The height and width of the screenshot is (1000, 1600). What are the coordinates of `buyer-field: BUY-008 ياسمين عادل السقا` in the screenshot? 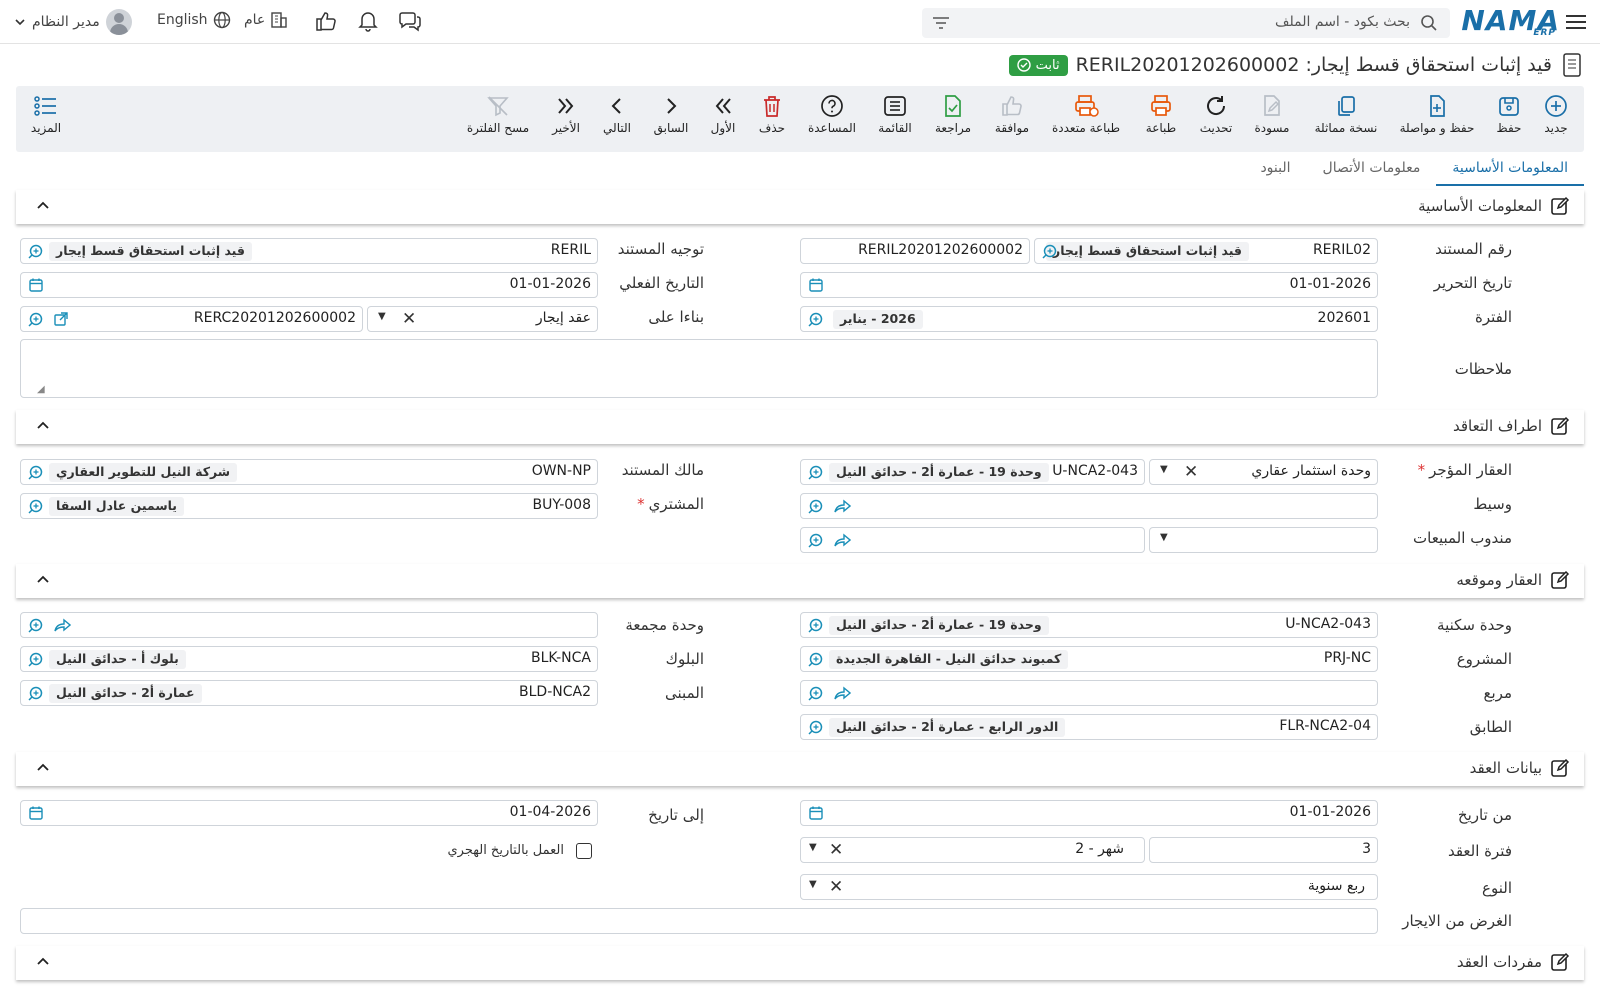 It's located at (309, 506).